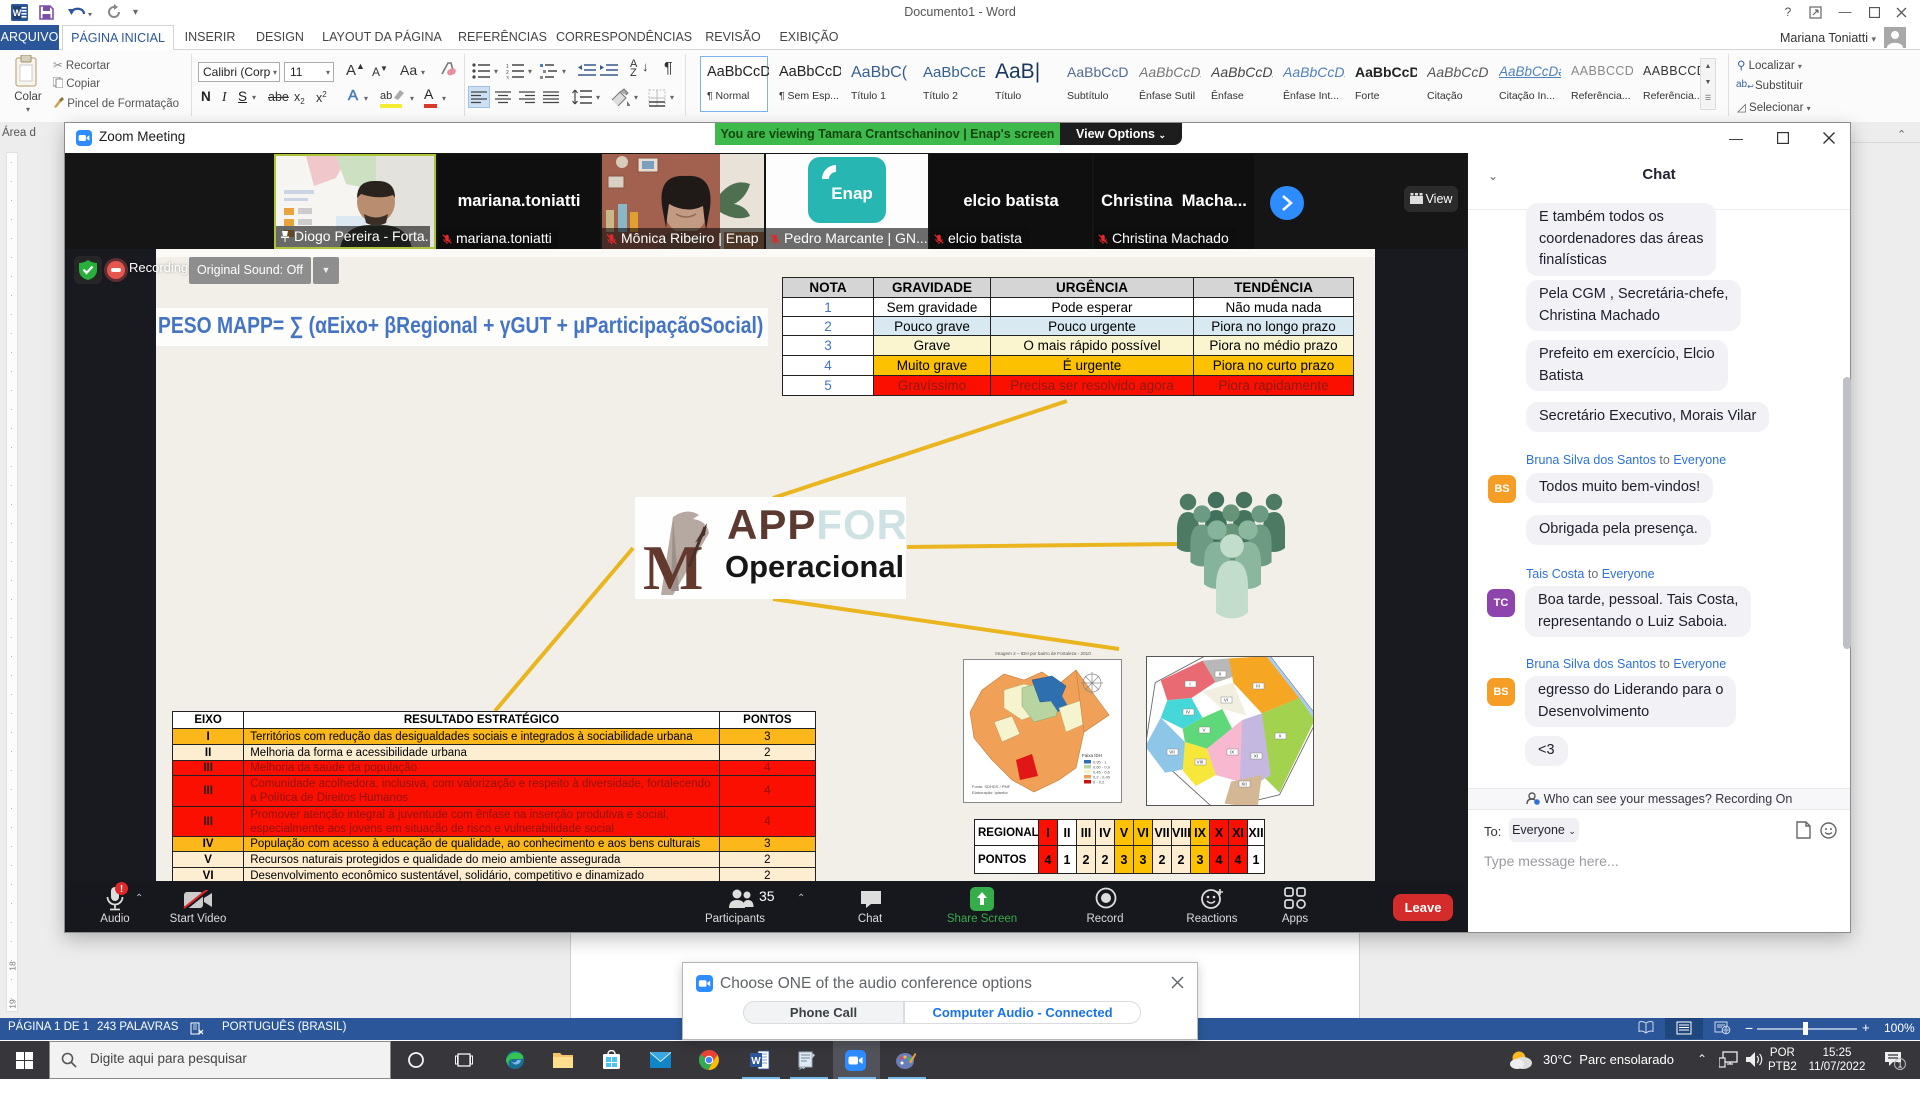 The width and height of the screenshot is (1920, 1120). Describe the element at coordinates (1232, 752) in the screenshot. I see `svg-text: IX` at that location.